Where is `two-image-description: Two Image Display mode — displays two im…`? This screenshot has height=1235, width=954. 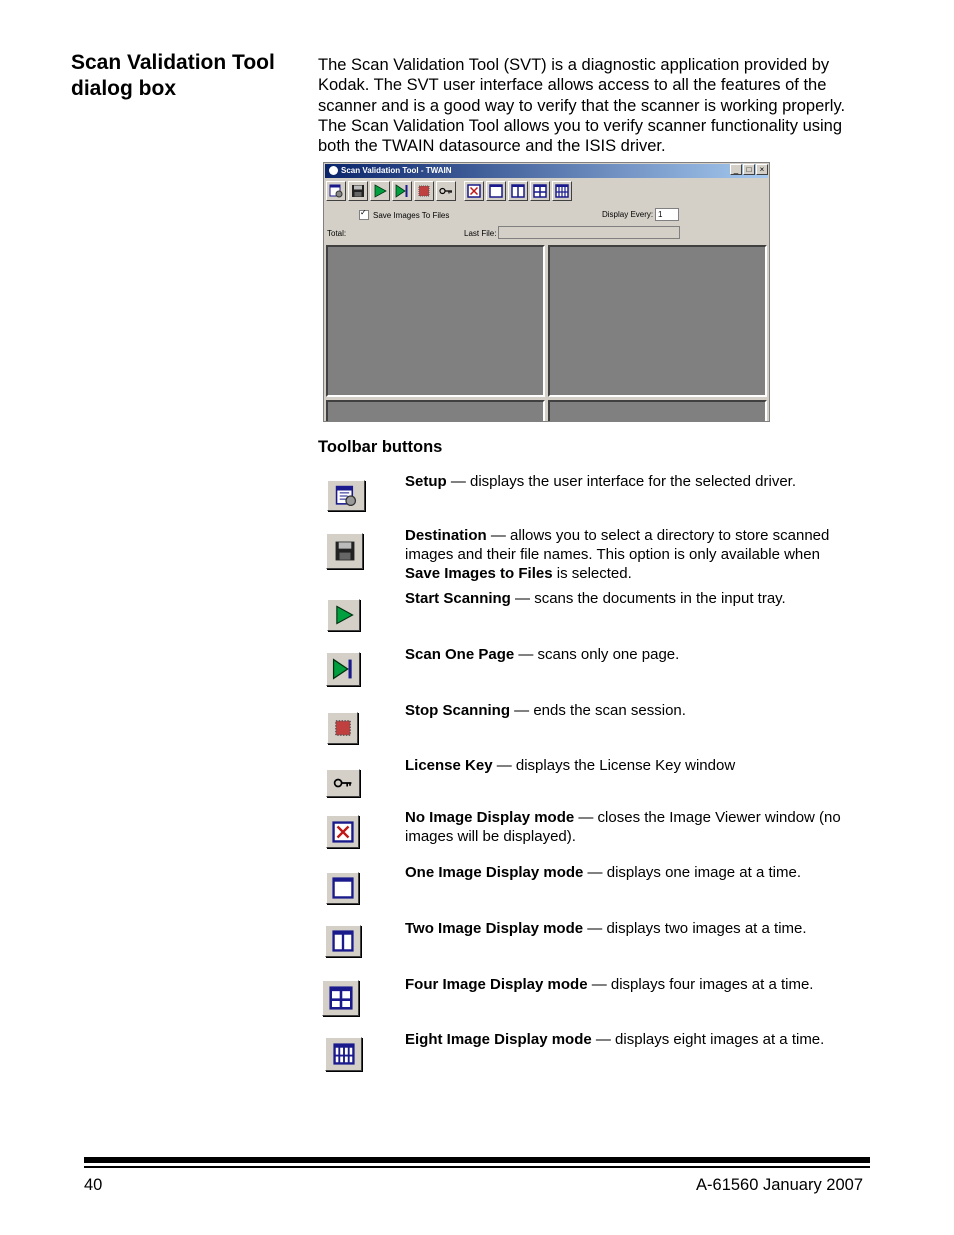 two-image-description: Two Image Display mode — displays two im… is located at coordinates (606, 928).